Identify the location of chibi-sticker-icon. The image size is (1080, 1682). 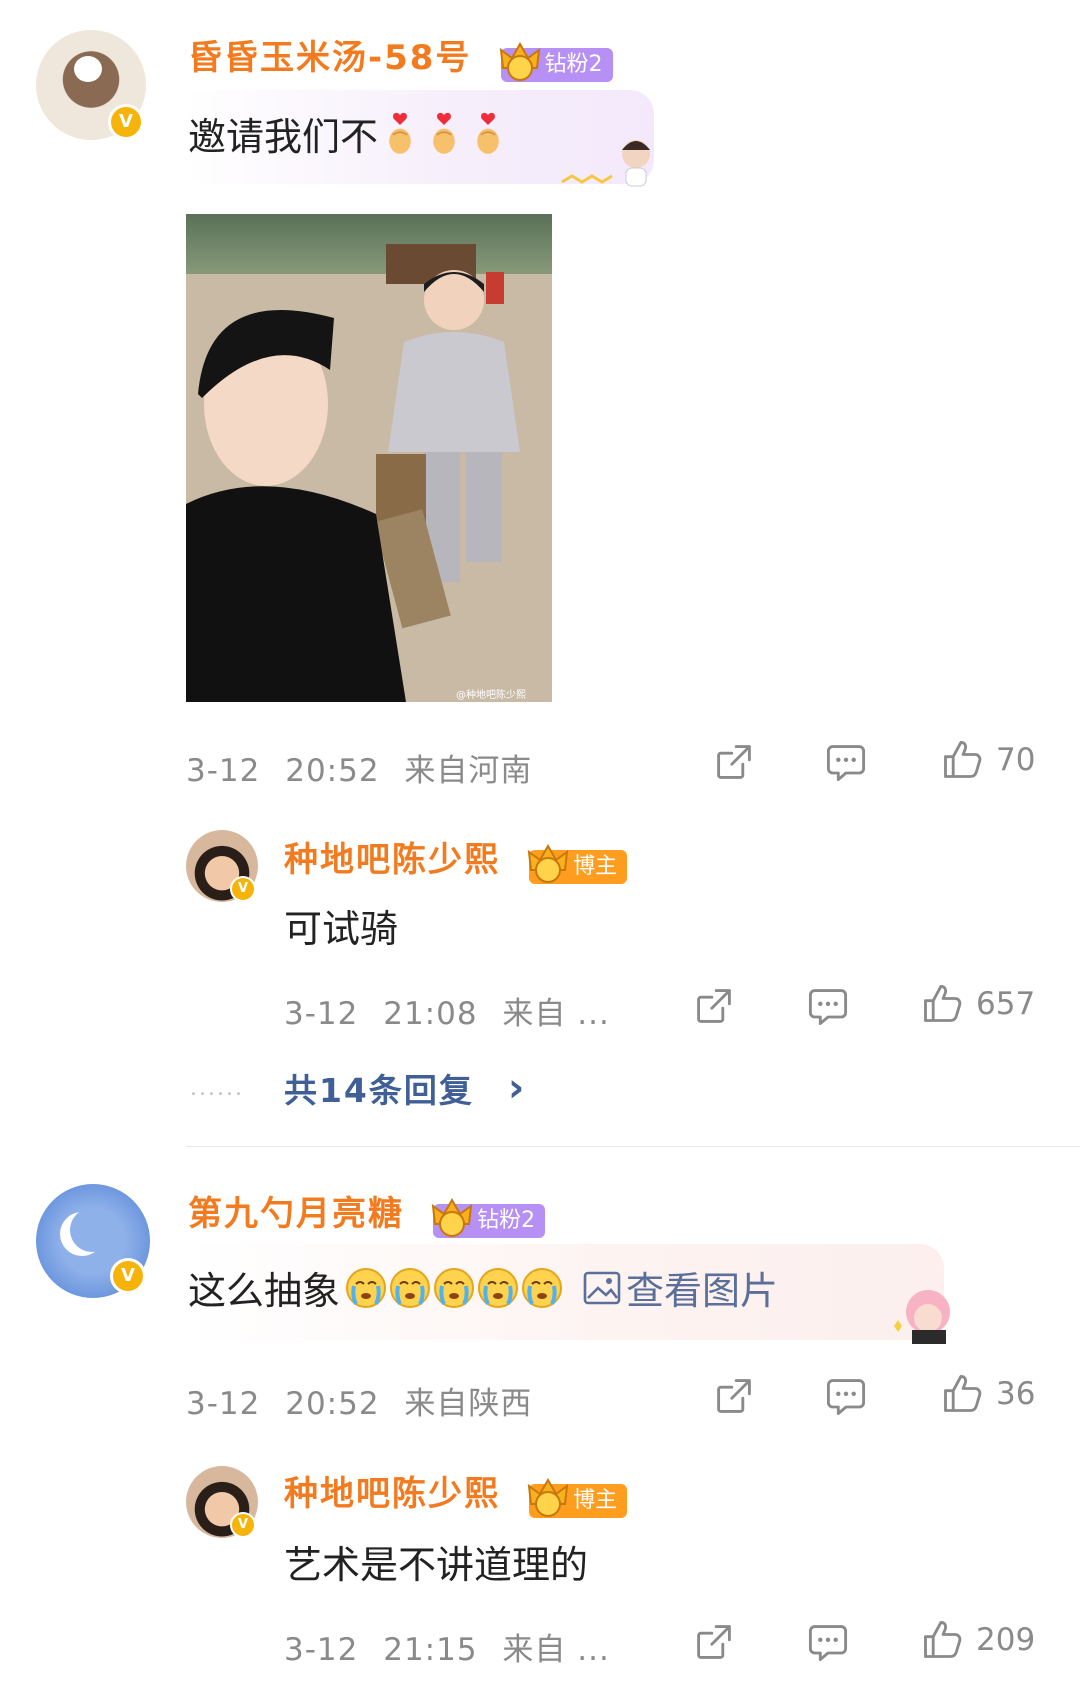
(605, 163).